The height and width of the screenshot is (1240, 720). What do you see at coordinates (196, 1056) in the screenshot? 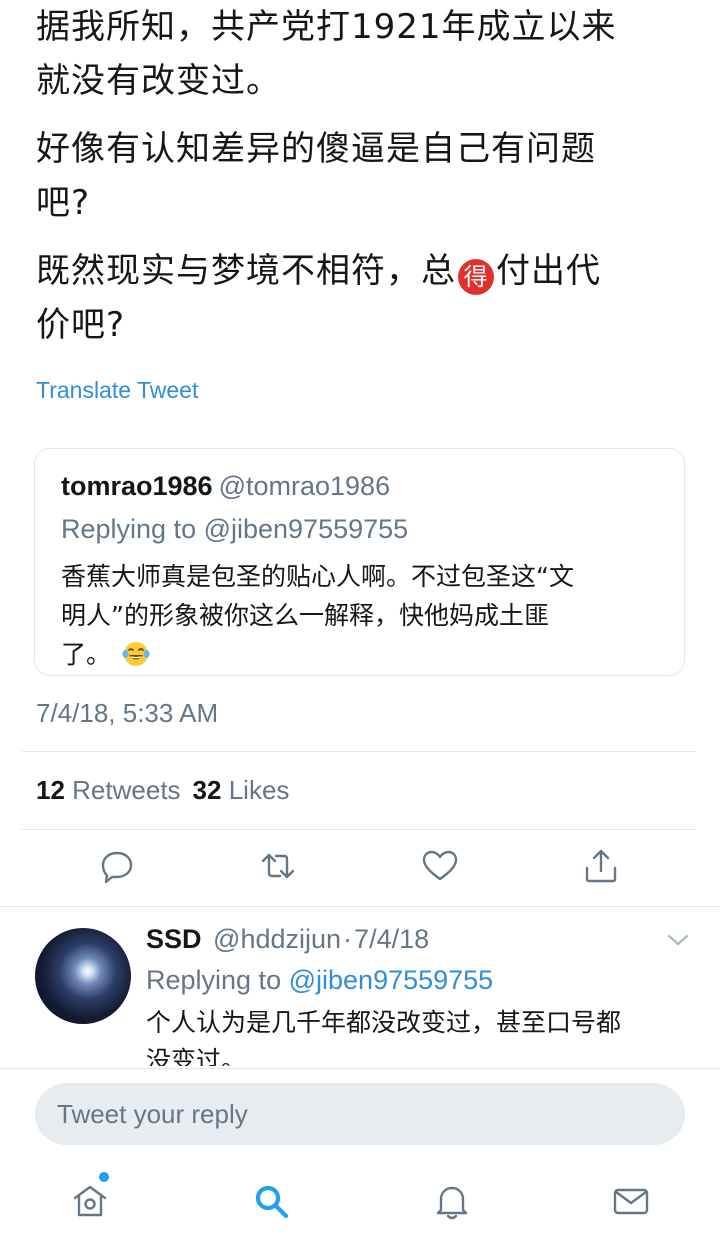
I see `reply-line: 没变过。` at bounding box center [196, 1056].